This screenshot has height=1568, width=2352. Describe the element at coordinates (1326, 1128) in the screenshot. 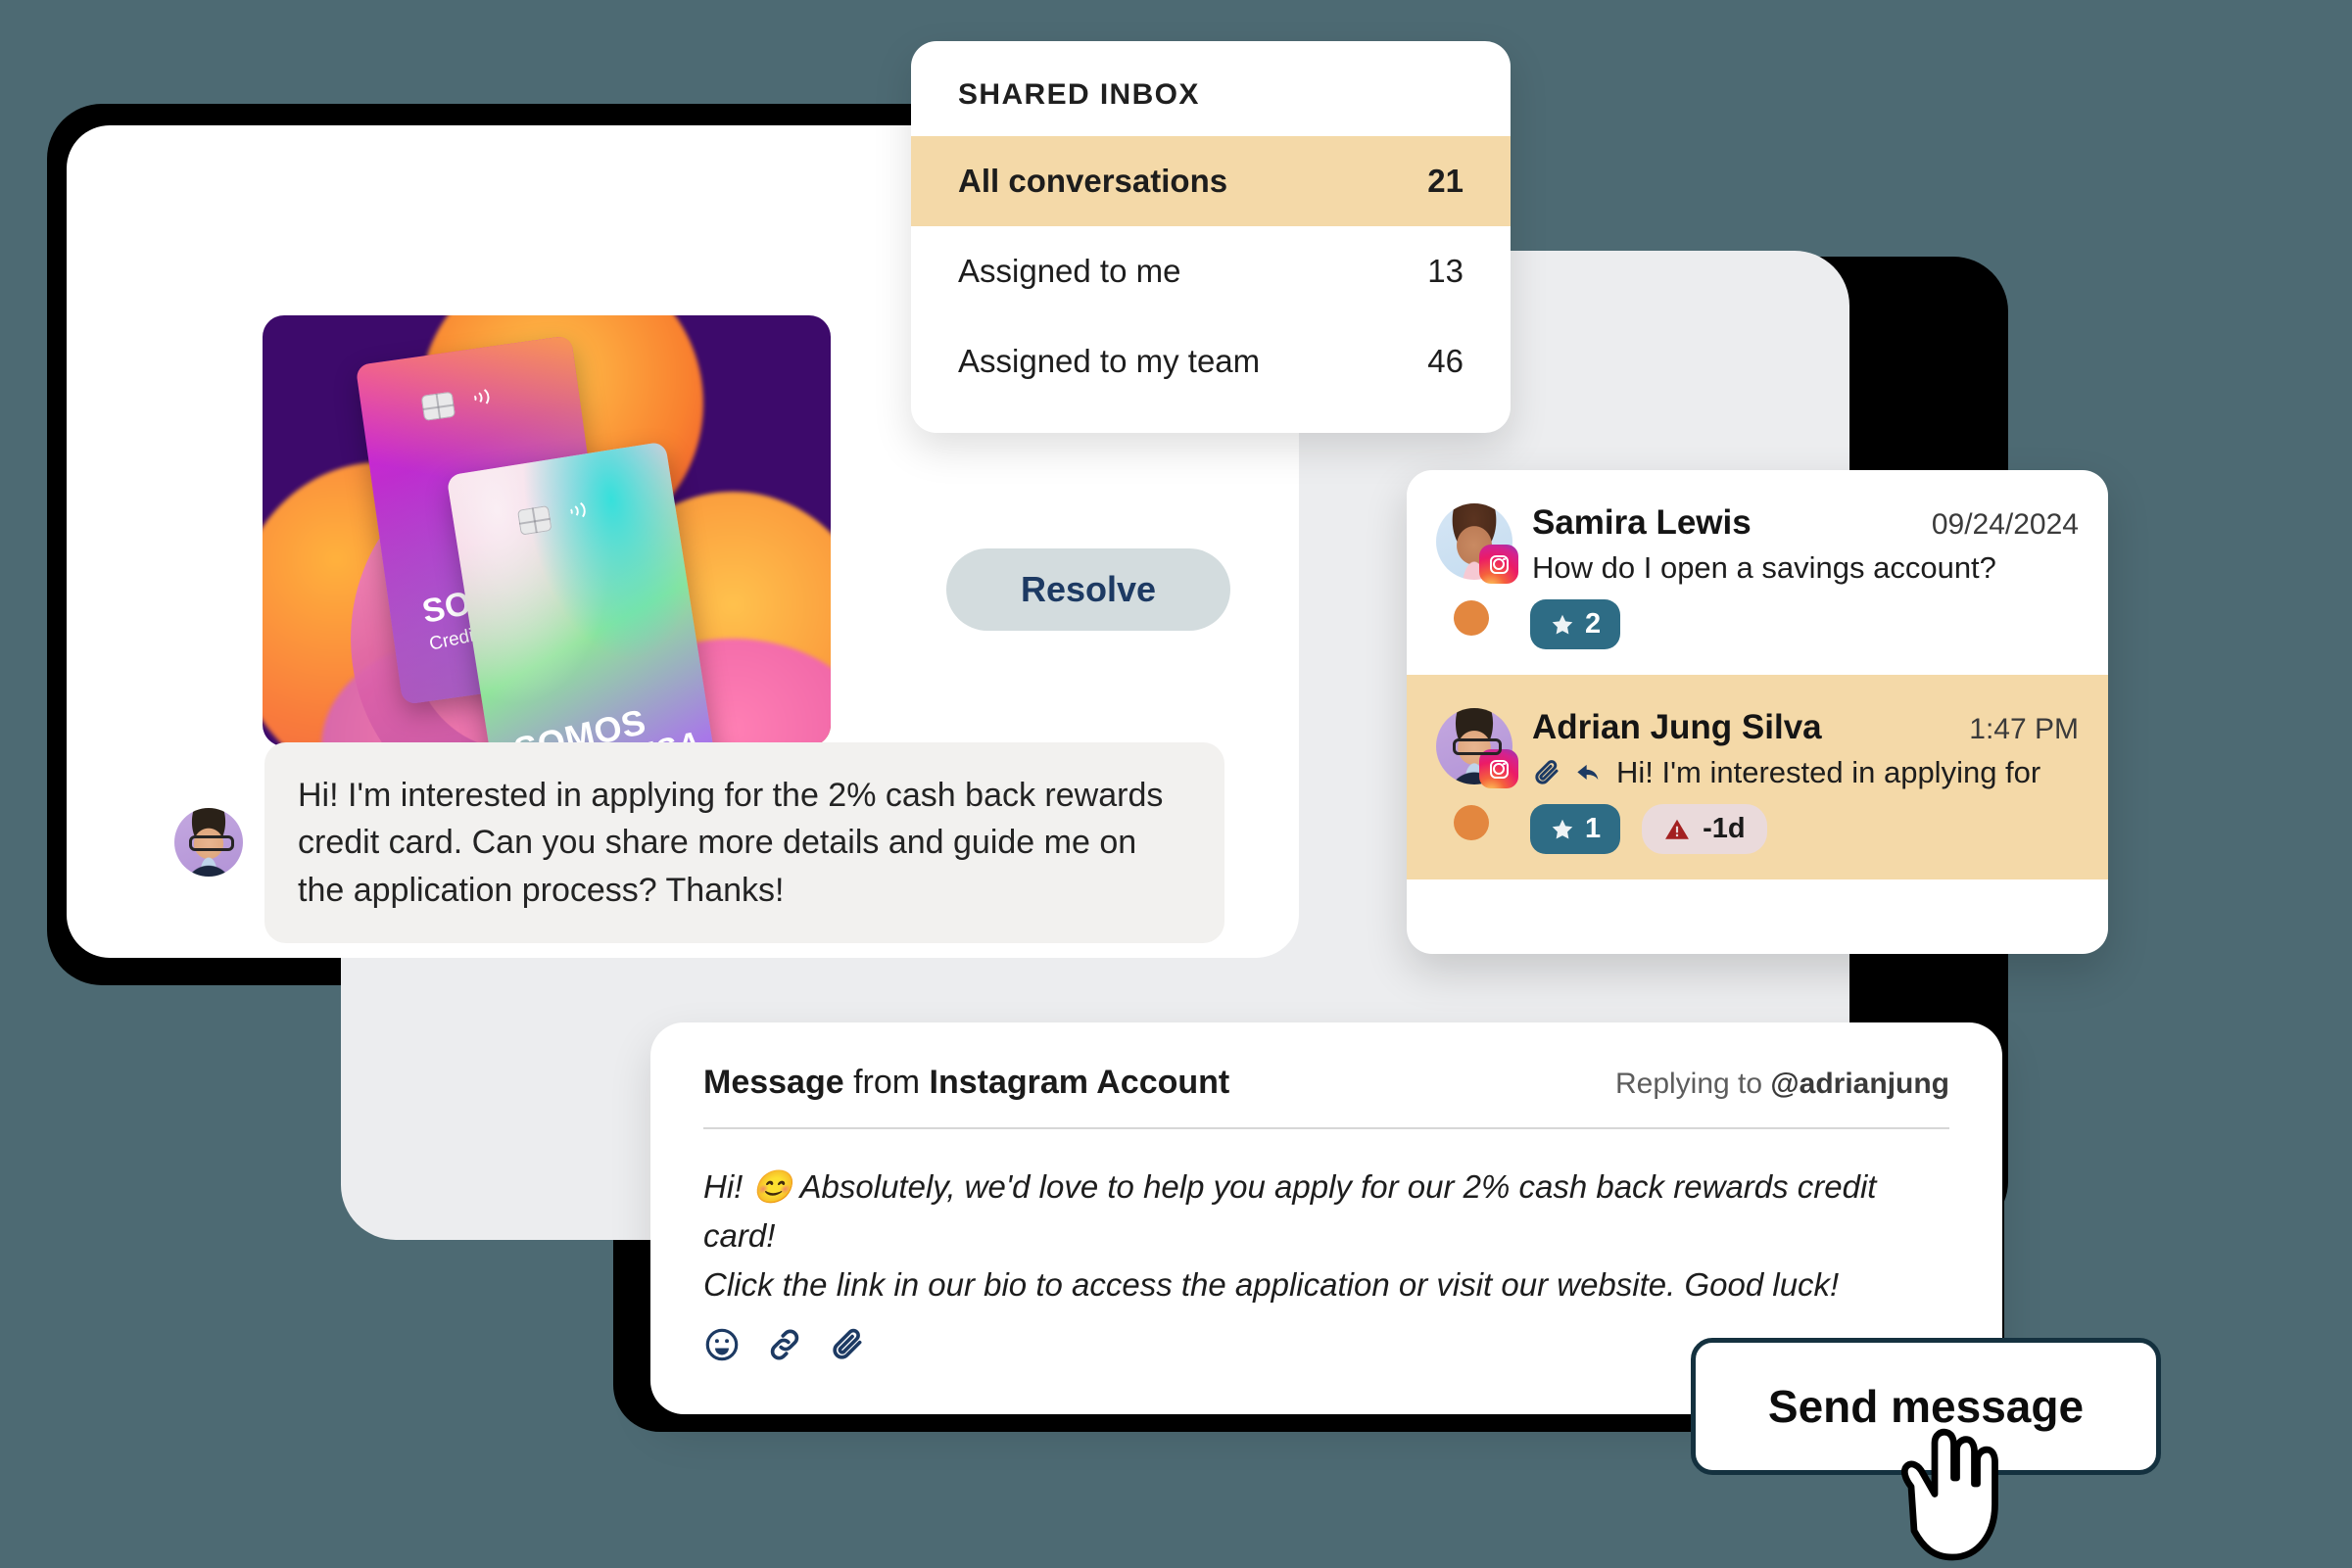

I see `divider` at that location.